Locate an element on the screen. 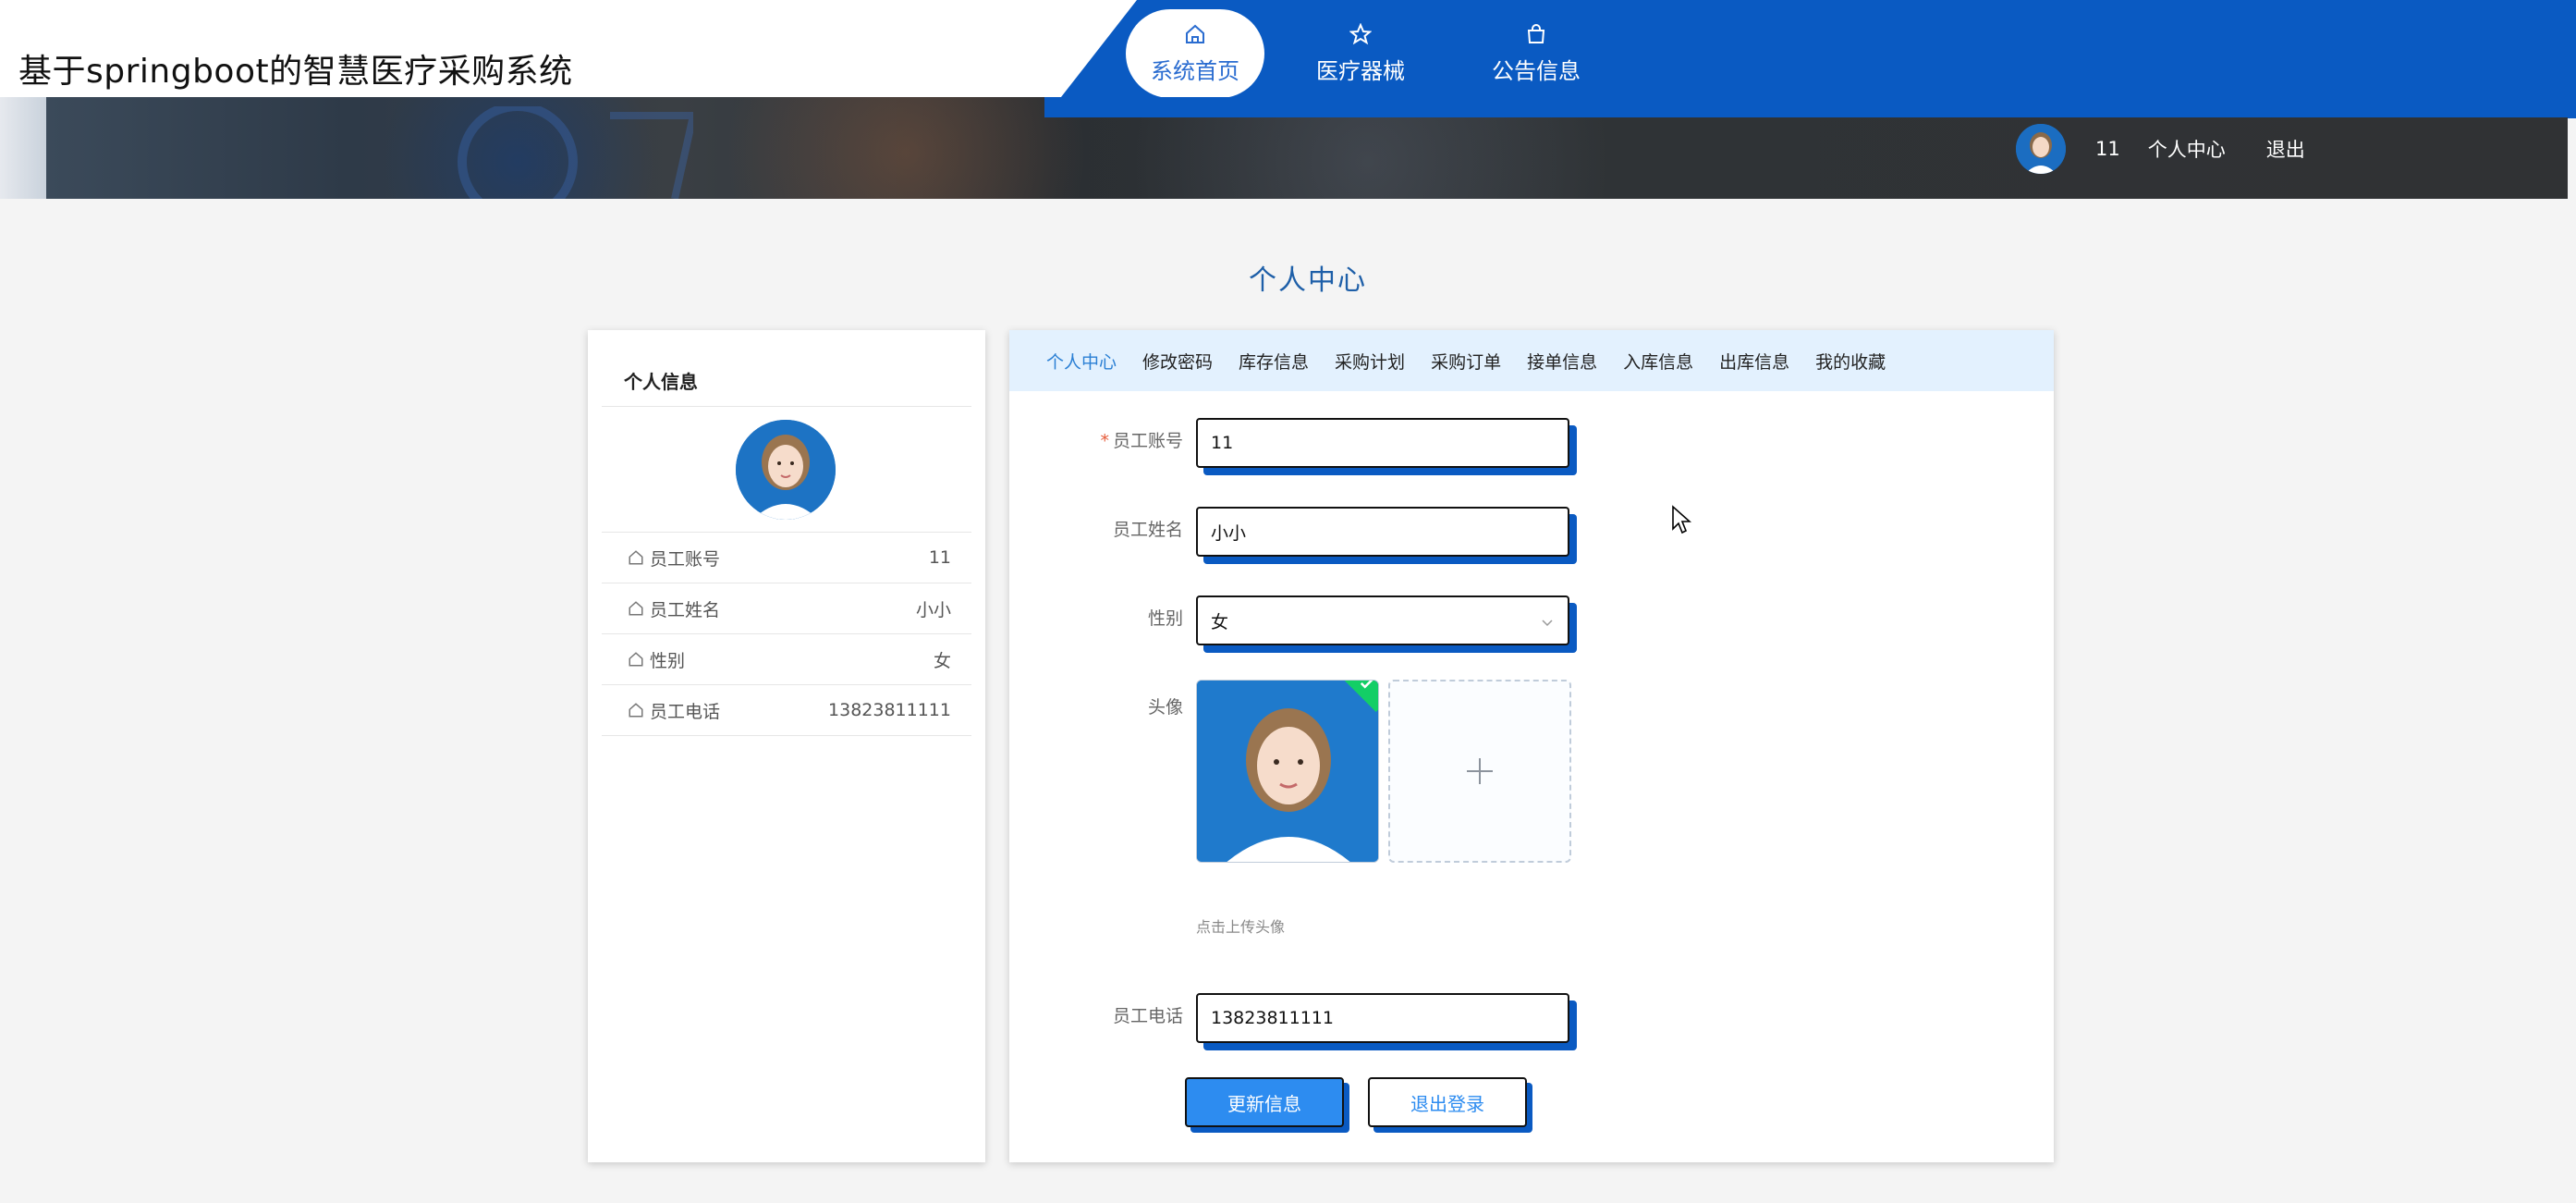 Image resolution: width=2576 pixels, height=1203 pixels. divider is located at coordinates (786, 406).